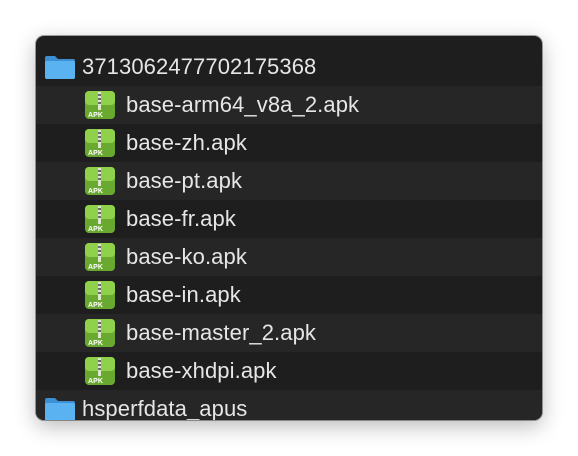 The image size is (578, 456). Describe the element at coordinates (243, 104) in the screenshot. I see `item-label: base-arm64_v8a_2.apk` at that location.